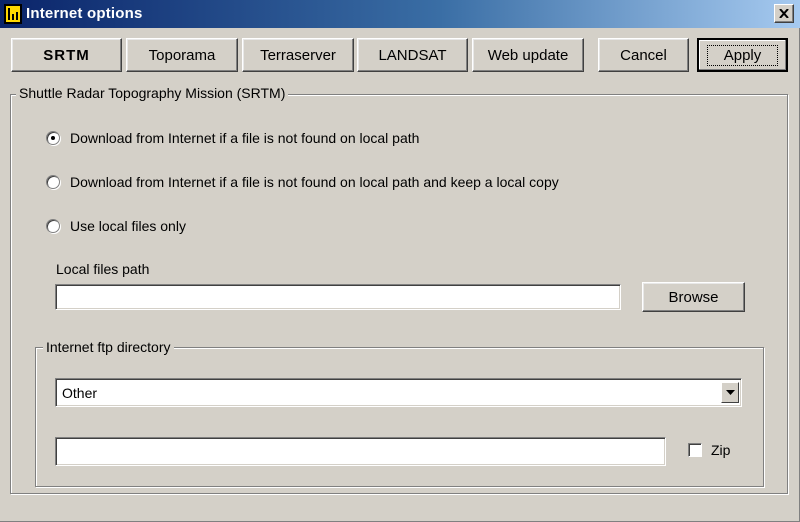  Describe the element at coordinates (721, 450) in the screenshot. I see `zip-label: Zip` at that location.